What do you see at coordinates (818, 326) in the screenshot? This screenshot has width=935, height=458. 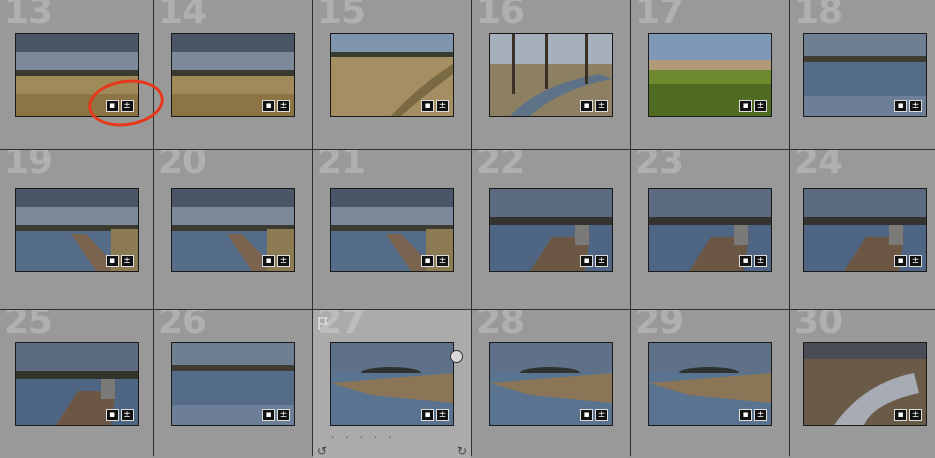 I see `cell-index-number: 30` at bounding box center [818, 326].